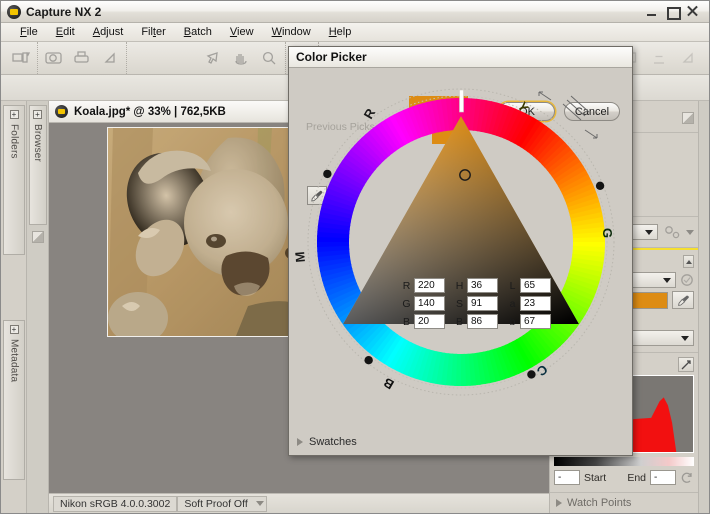 The width and height of the screenshot is (710, 514). What do you see at coordinates (459, 303) in the screenshot?
I see `label-s: S` at bounding box center [459, 303].